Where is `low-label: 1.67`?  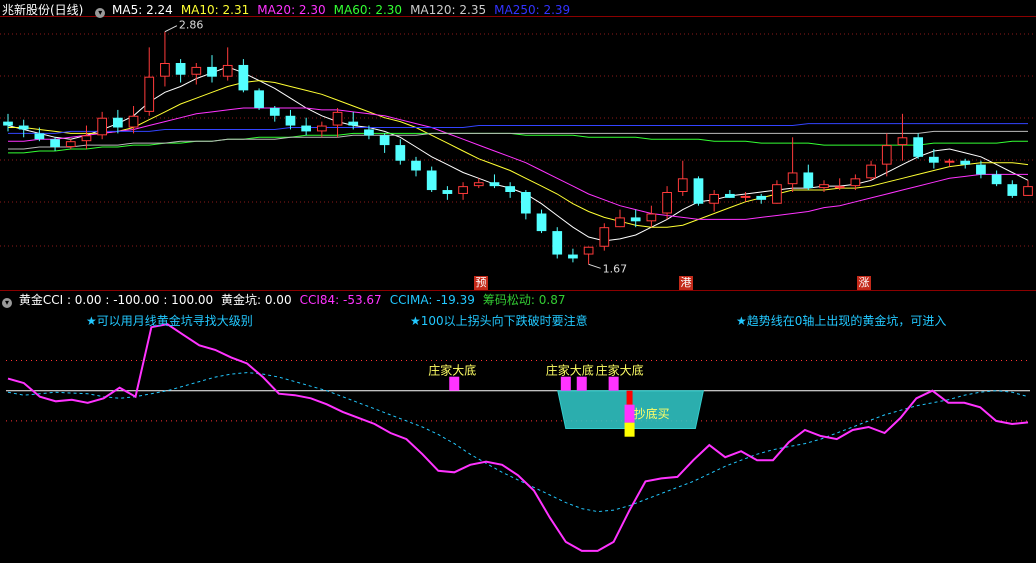
low-label: 1.67 is located at coordinates (615, 268).